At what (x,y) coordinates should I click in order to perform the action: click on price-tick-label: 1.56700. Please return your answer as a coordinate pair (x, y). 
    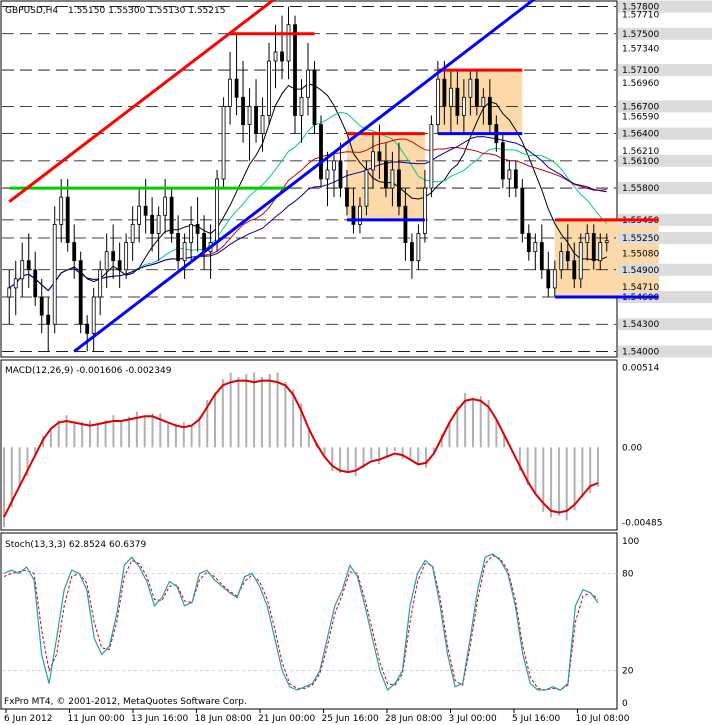
    Looking at the image, I should click on (640, 107).